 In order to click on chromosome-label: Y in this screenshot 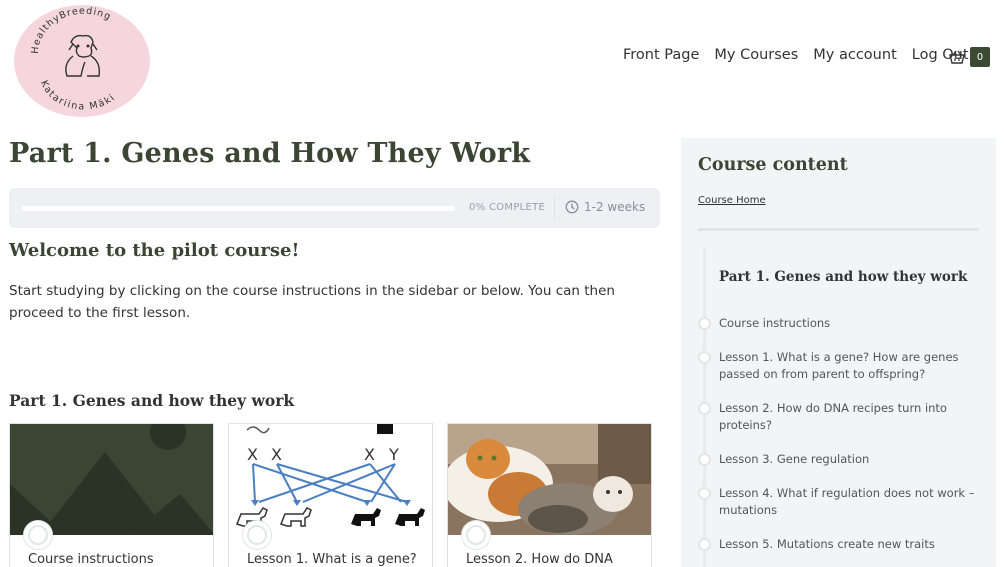, I will do `click(393, 454)`.